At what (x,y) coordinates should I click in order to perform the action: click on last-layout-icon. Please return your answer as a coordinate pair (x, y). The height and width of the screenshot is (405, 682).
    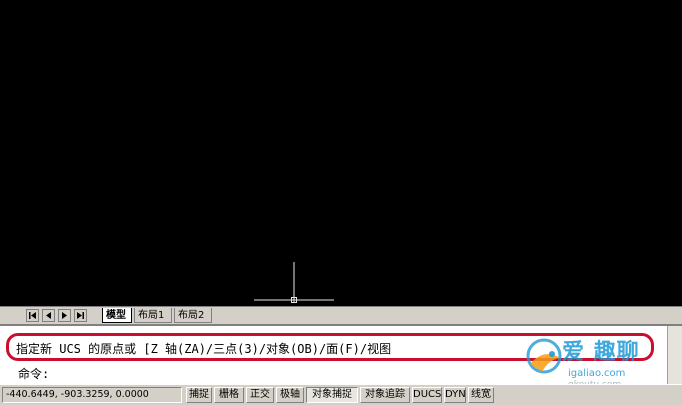
    Looking at the image, I should click on (80, 315).